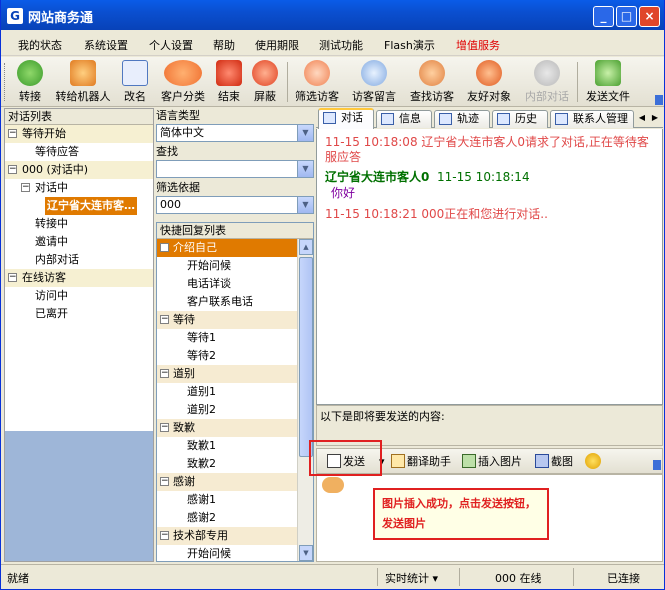 The width and height of the screenshot is (665, 590). What do you see at coordinates (235, 536) in the screenshot?
I see `quick-reply-group: − 技术部专用` at bounding box center [235, 536].